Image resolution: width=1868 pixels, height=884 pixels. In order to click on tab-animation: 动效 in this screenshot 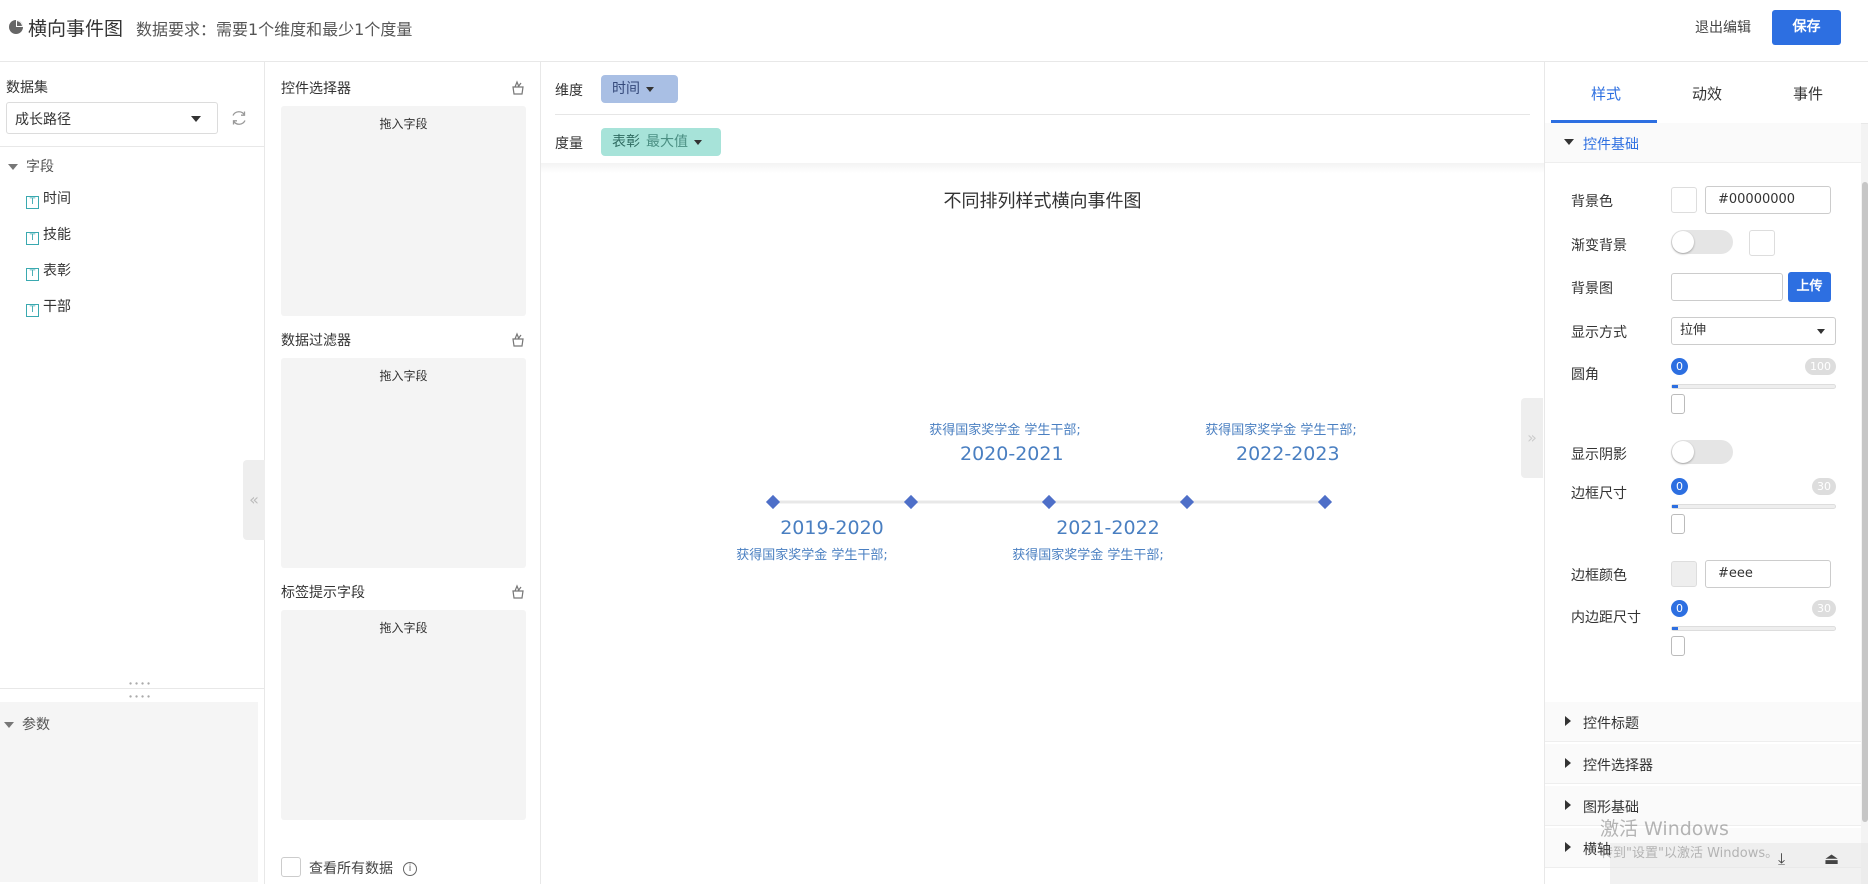, I will do `click(1707, 93)`.